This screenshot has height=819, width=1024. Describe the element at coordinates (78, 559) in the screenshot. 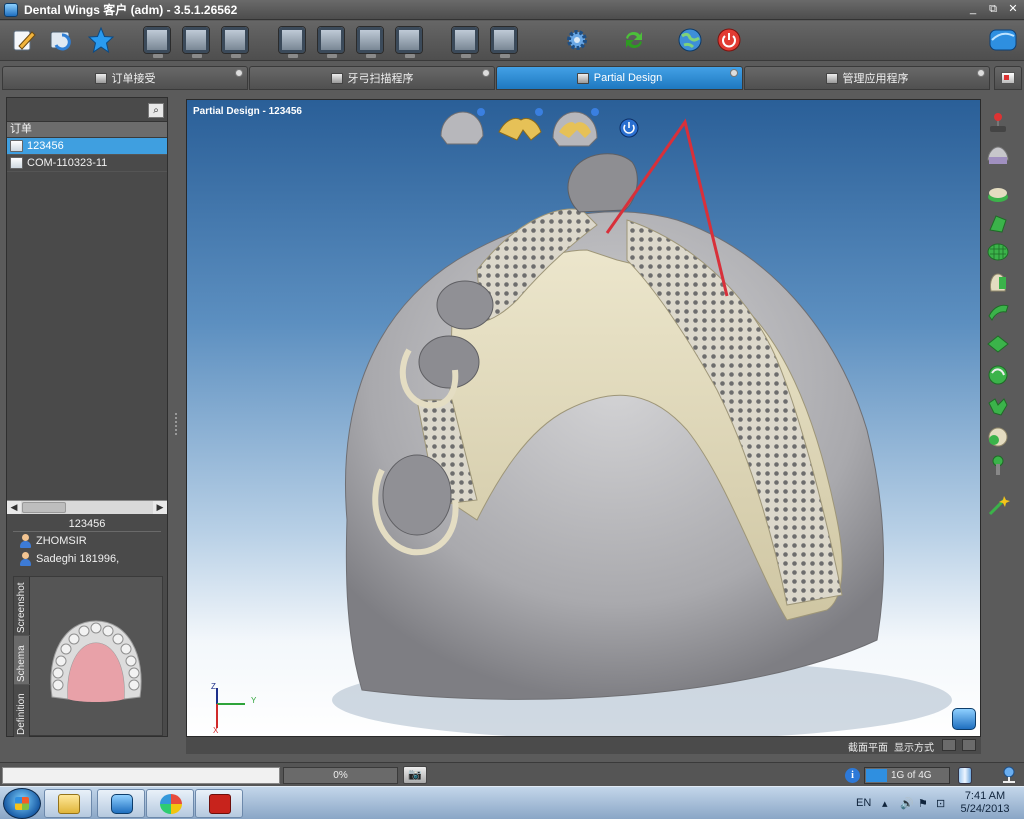

I see `person-name: Sadeghi 181996,` at that location.